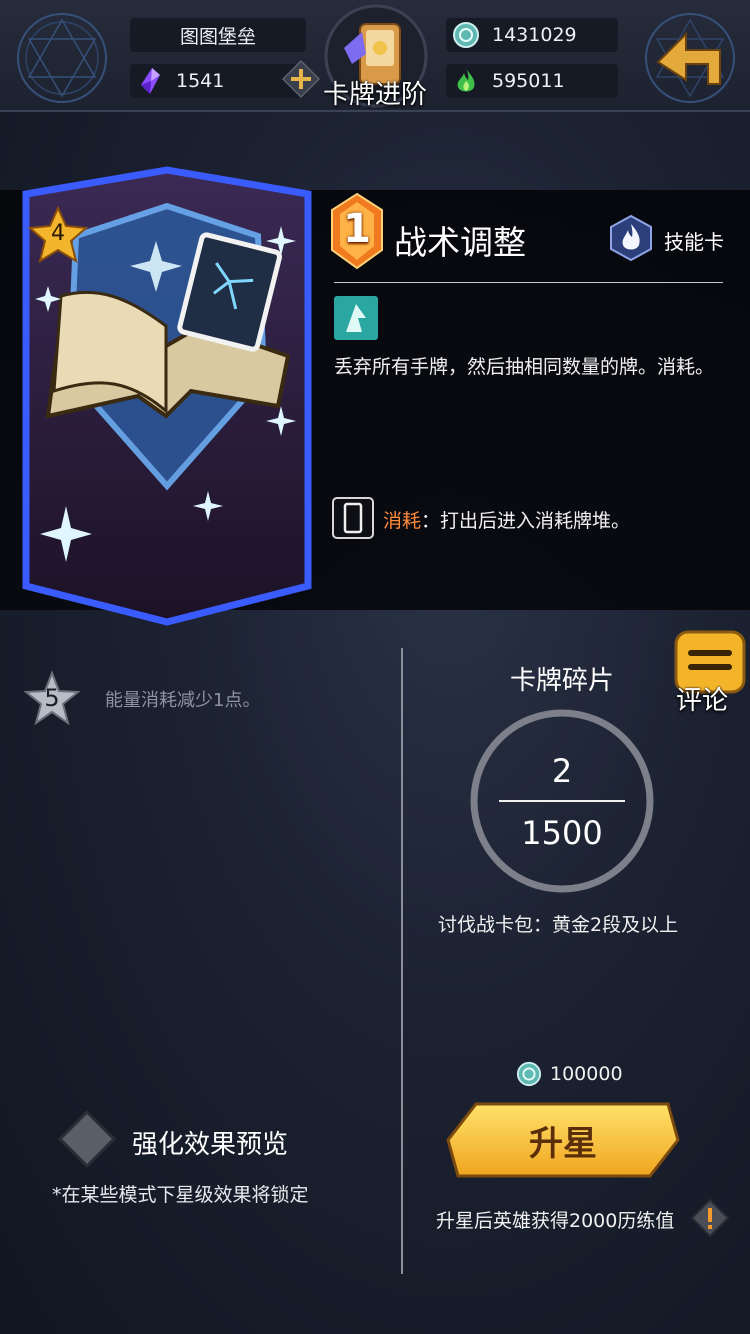  I want to click on top-bar: 图图堡垒 1541 卡牌进阶 1431029 595011, so click(375, 56).